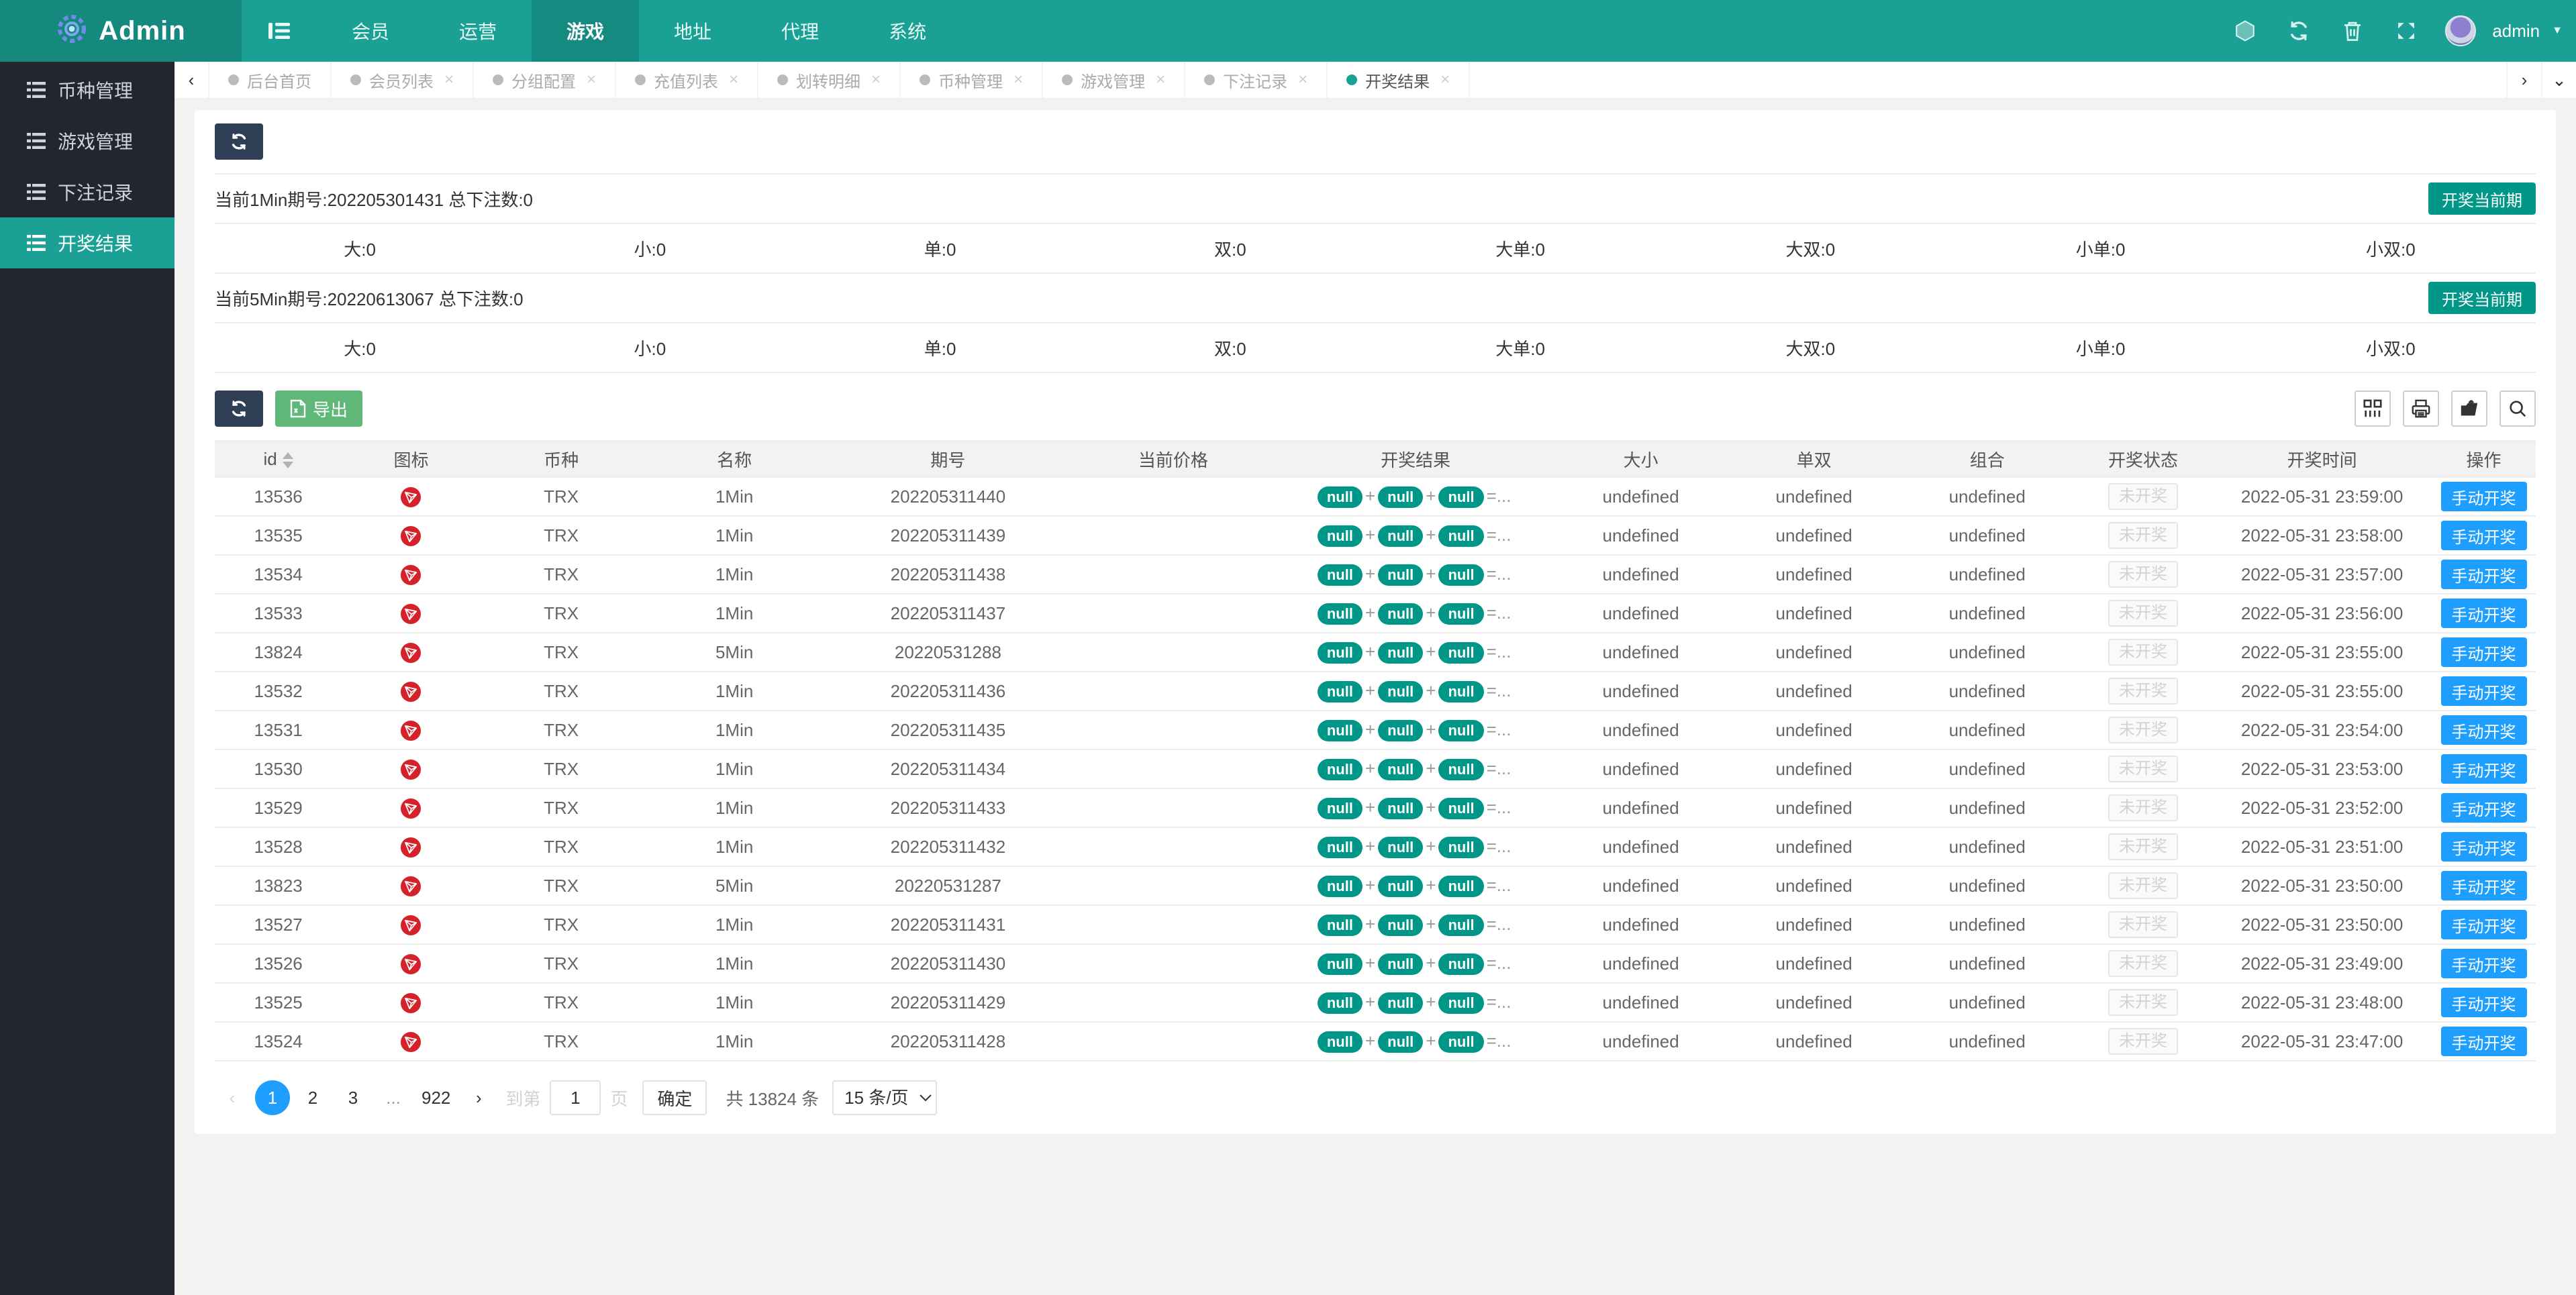  What do you see at coordinates (885, 1097) in the screenshot?
I see `page-size-select: 15 条/页` at bounding box center [885, 1097].